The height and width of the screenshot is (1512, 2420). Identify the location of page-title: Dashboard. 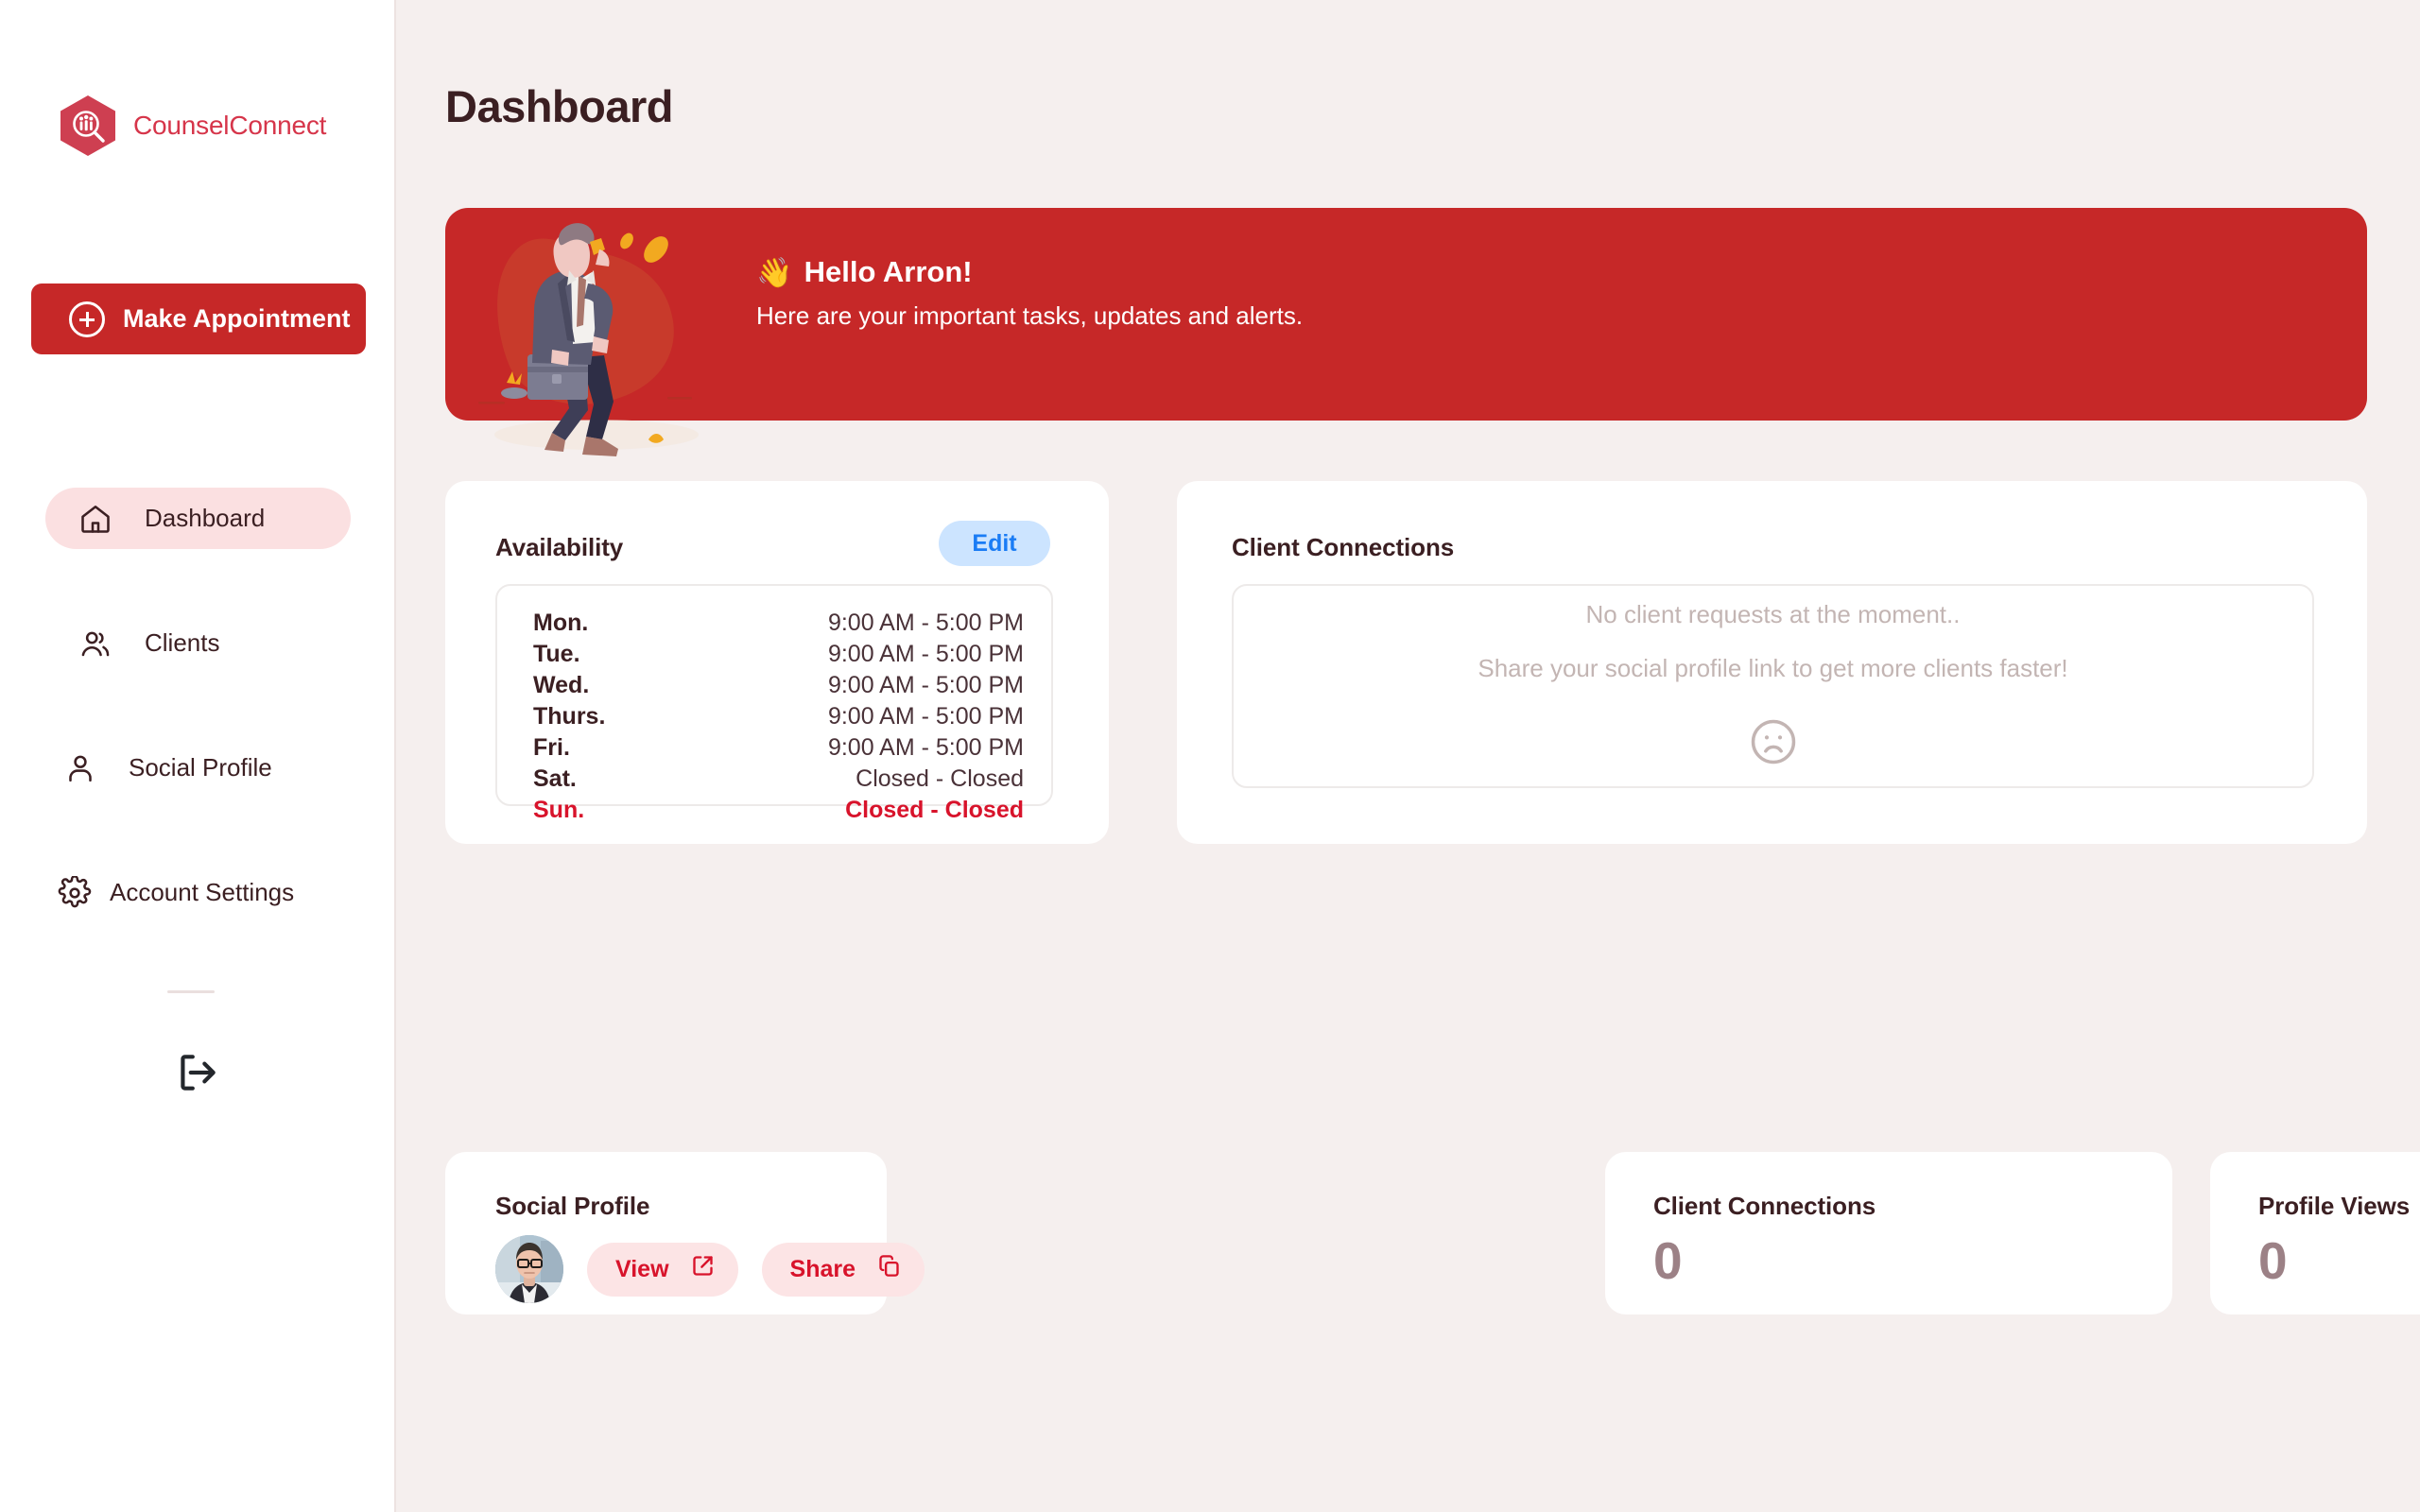
(559, 106).